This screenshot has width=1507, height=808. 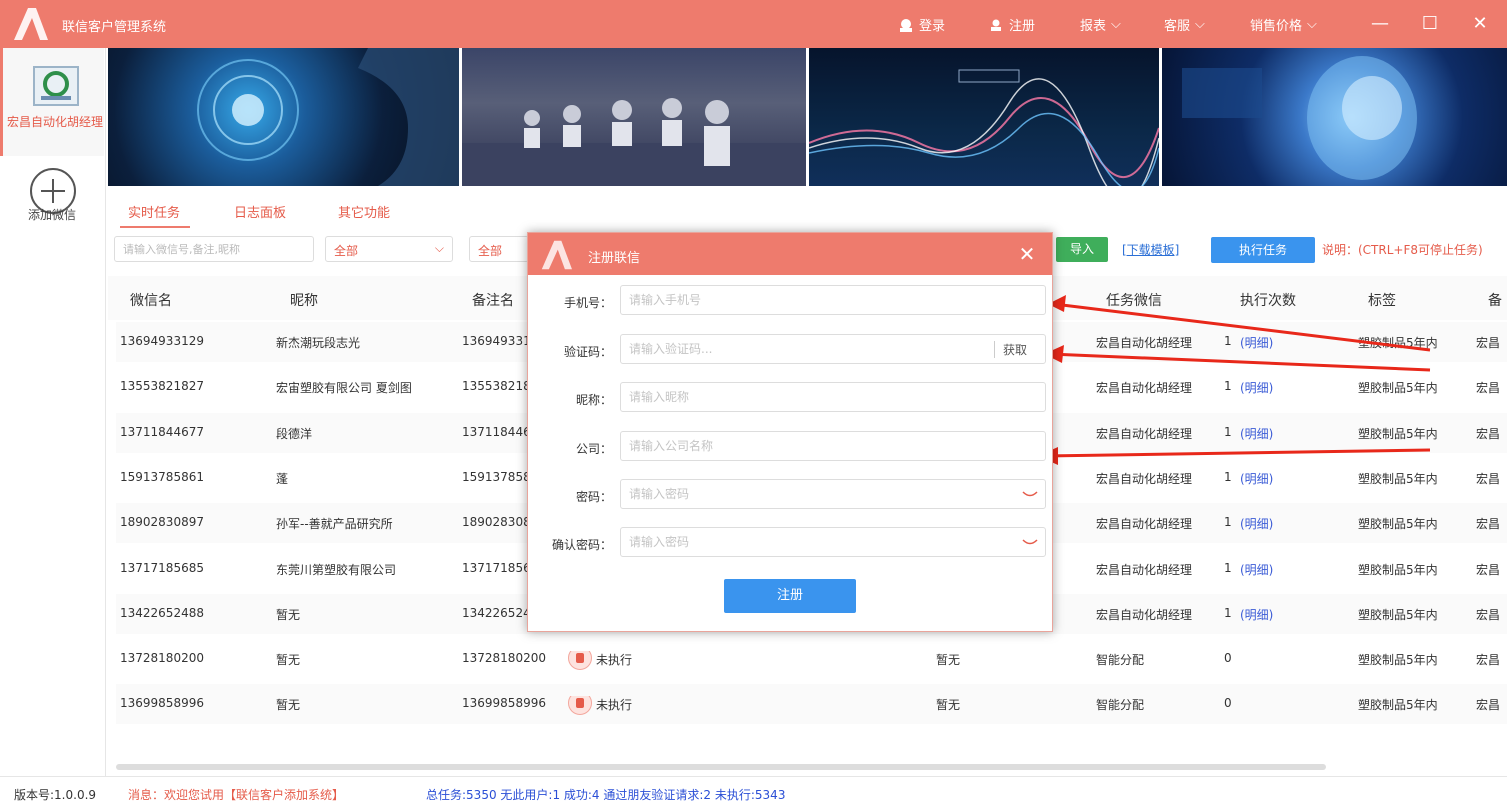 What do you see at coordinates (162, 613) in the screenshot?
I see `cell-wechat: 13422652488` at bounding box center [162, 613].